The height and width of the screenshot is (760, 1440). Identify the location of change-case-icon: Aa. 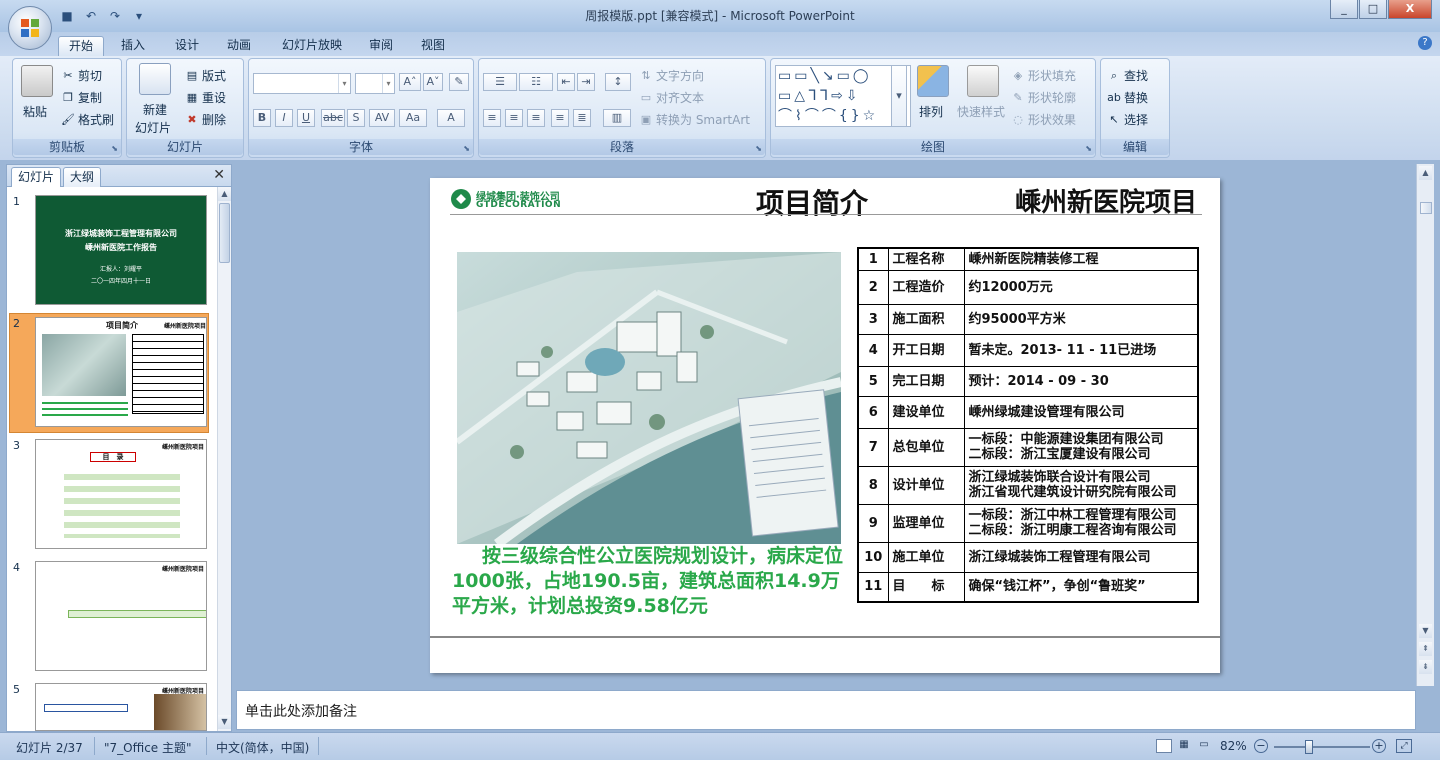
(413, 118).